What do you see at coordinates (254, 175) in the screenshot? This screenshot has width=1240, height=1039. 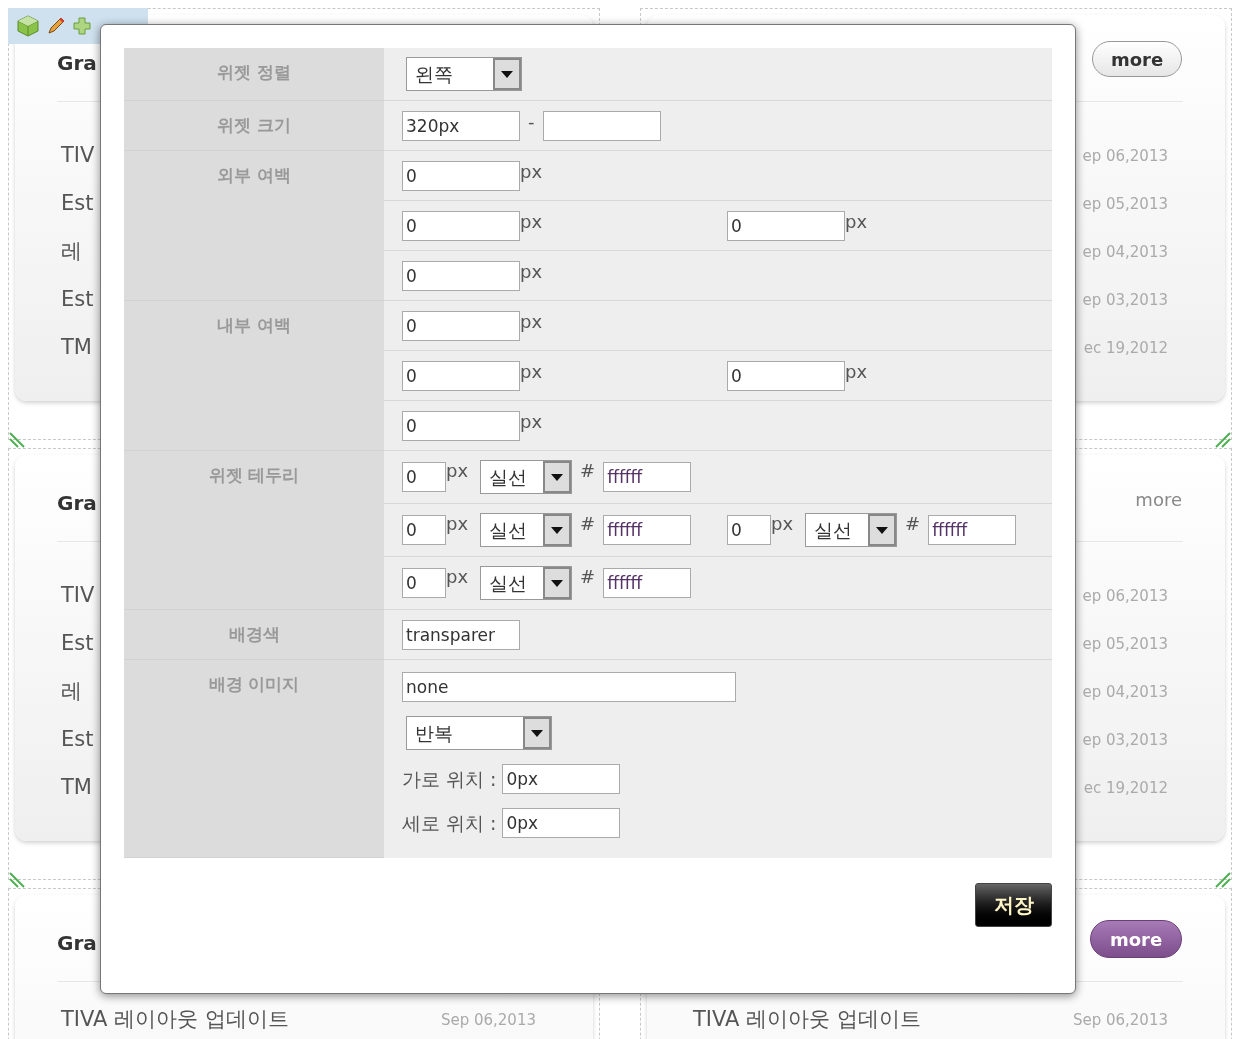 I see `field-label: 외부 여백` at bounding box center [254, 175].